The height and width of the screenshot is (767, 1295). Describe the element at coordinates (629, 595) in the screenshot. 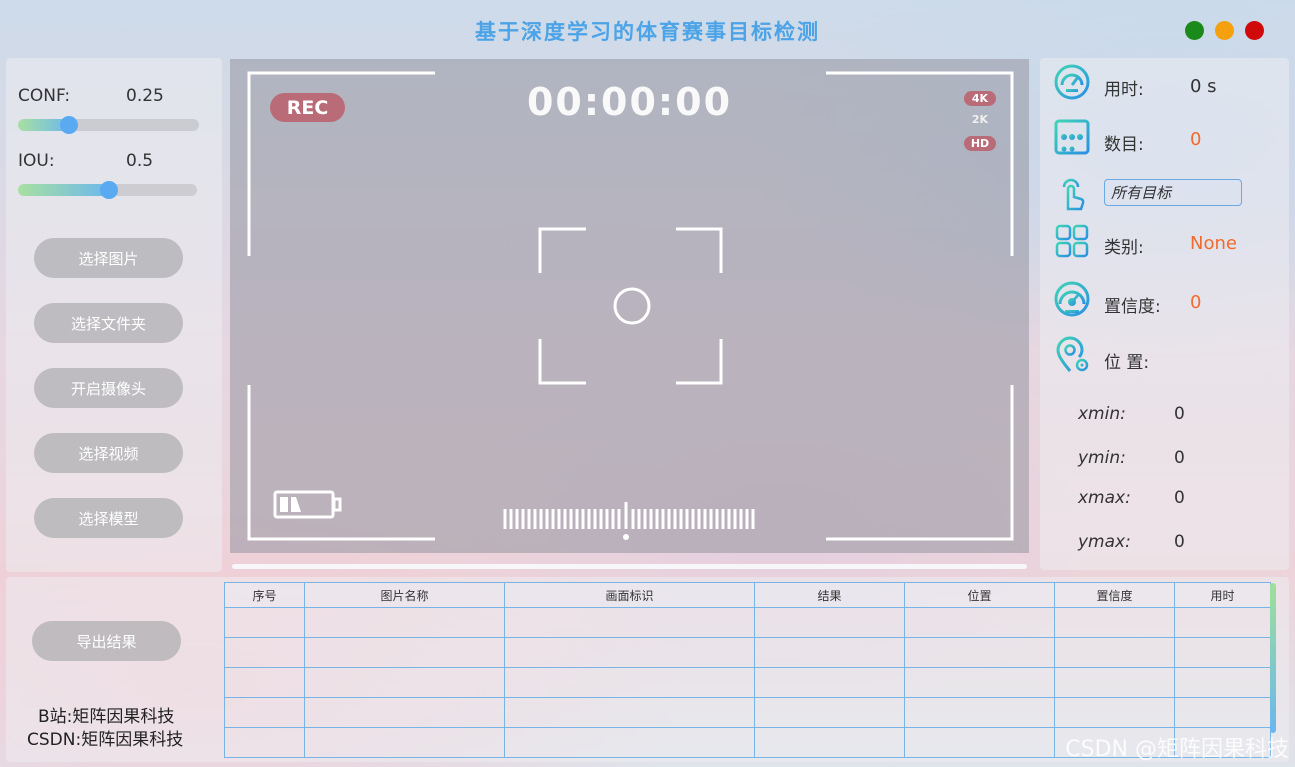

I see `column-header-frame-id: 画面标识` at that location.